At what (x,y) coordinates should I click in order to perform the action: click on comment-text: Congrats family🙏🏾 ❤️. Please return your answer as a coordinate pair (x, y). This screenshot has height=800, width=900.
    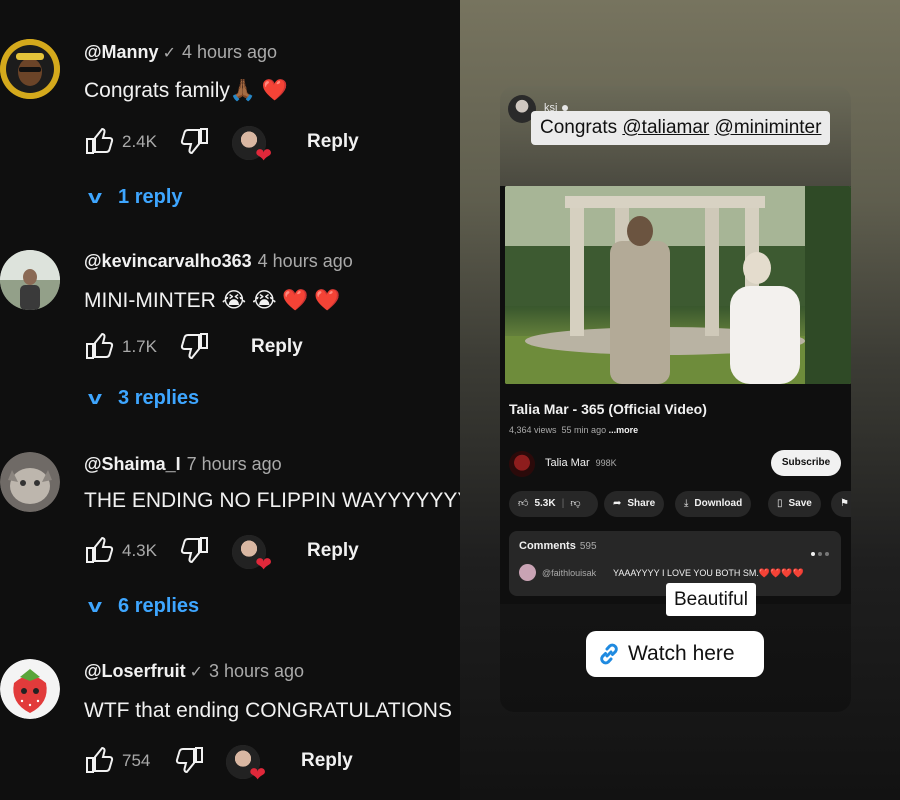
    Looking at the image, I should click on (186, 90).